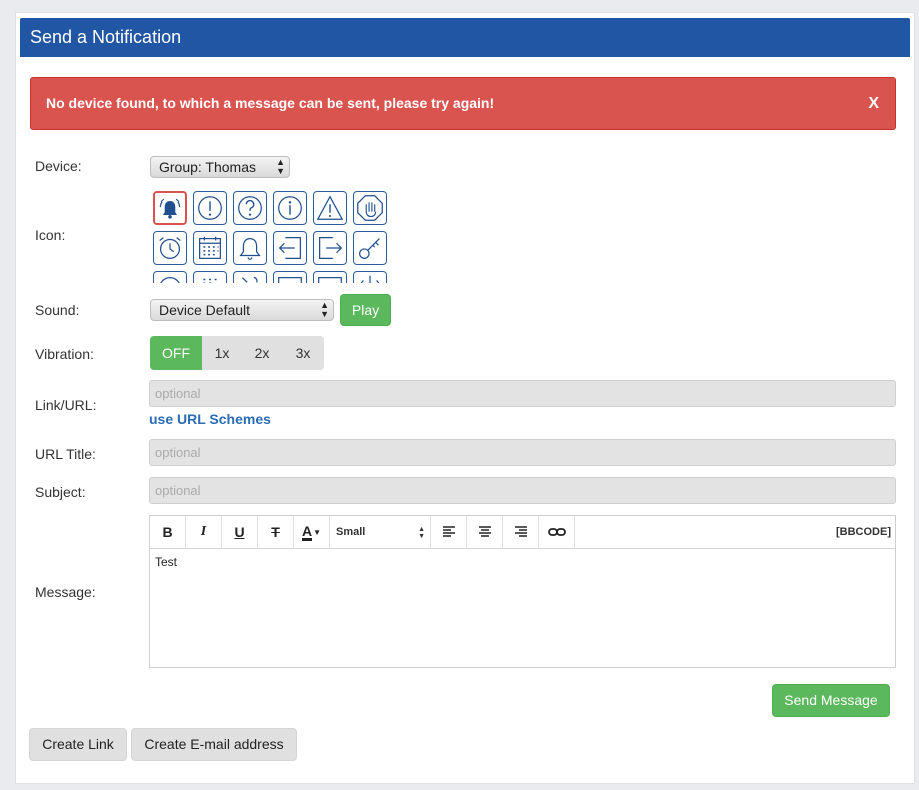 The height and width of the screenshot is (790, 919). Describe the element at coordinates (58, 166) in the screenshot. I see `device-label: Device:` at that location.